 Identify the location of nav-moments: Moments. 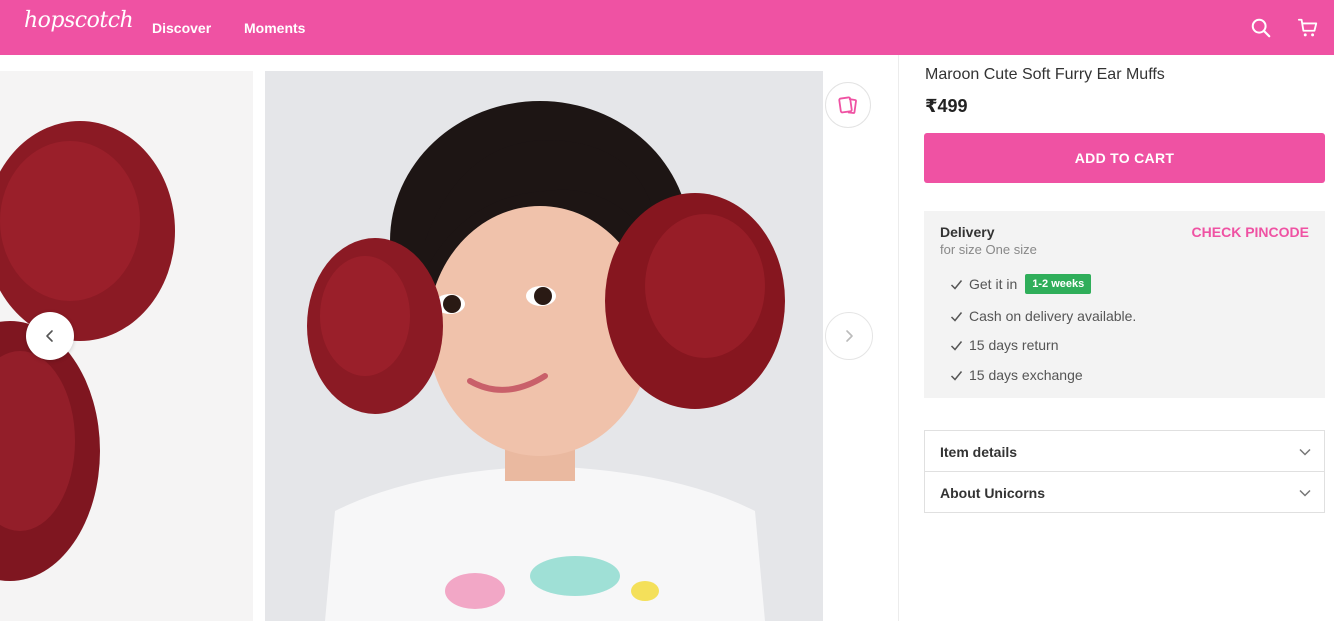
(274, 28).